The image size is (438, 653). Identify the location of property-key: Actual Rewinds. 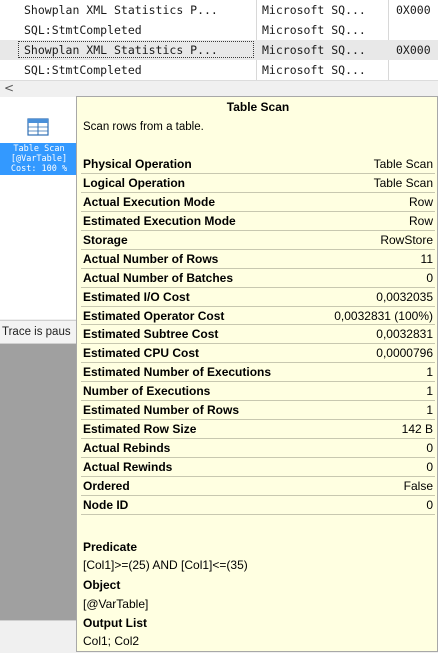
(128, 467).